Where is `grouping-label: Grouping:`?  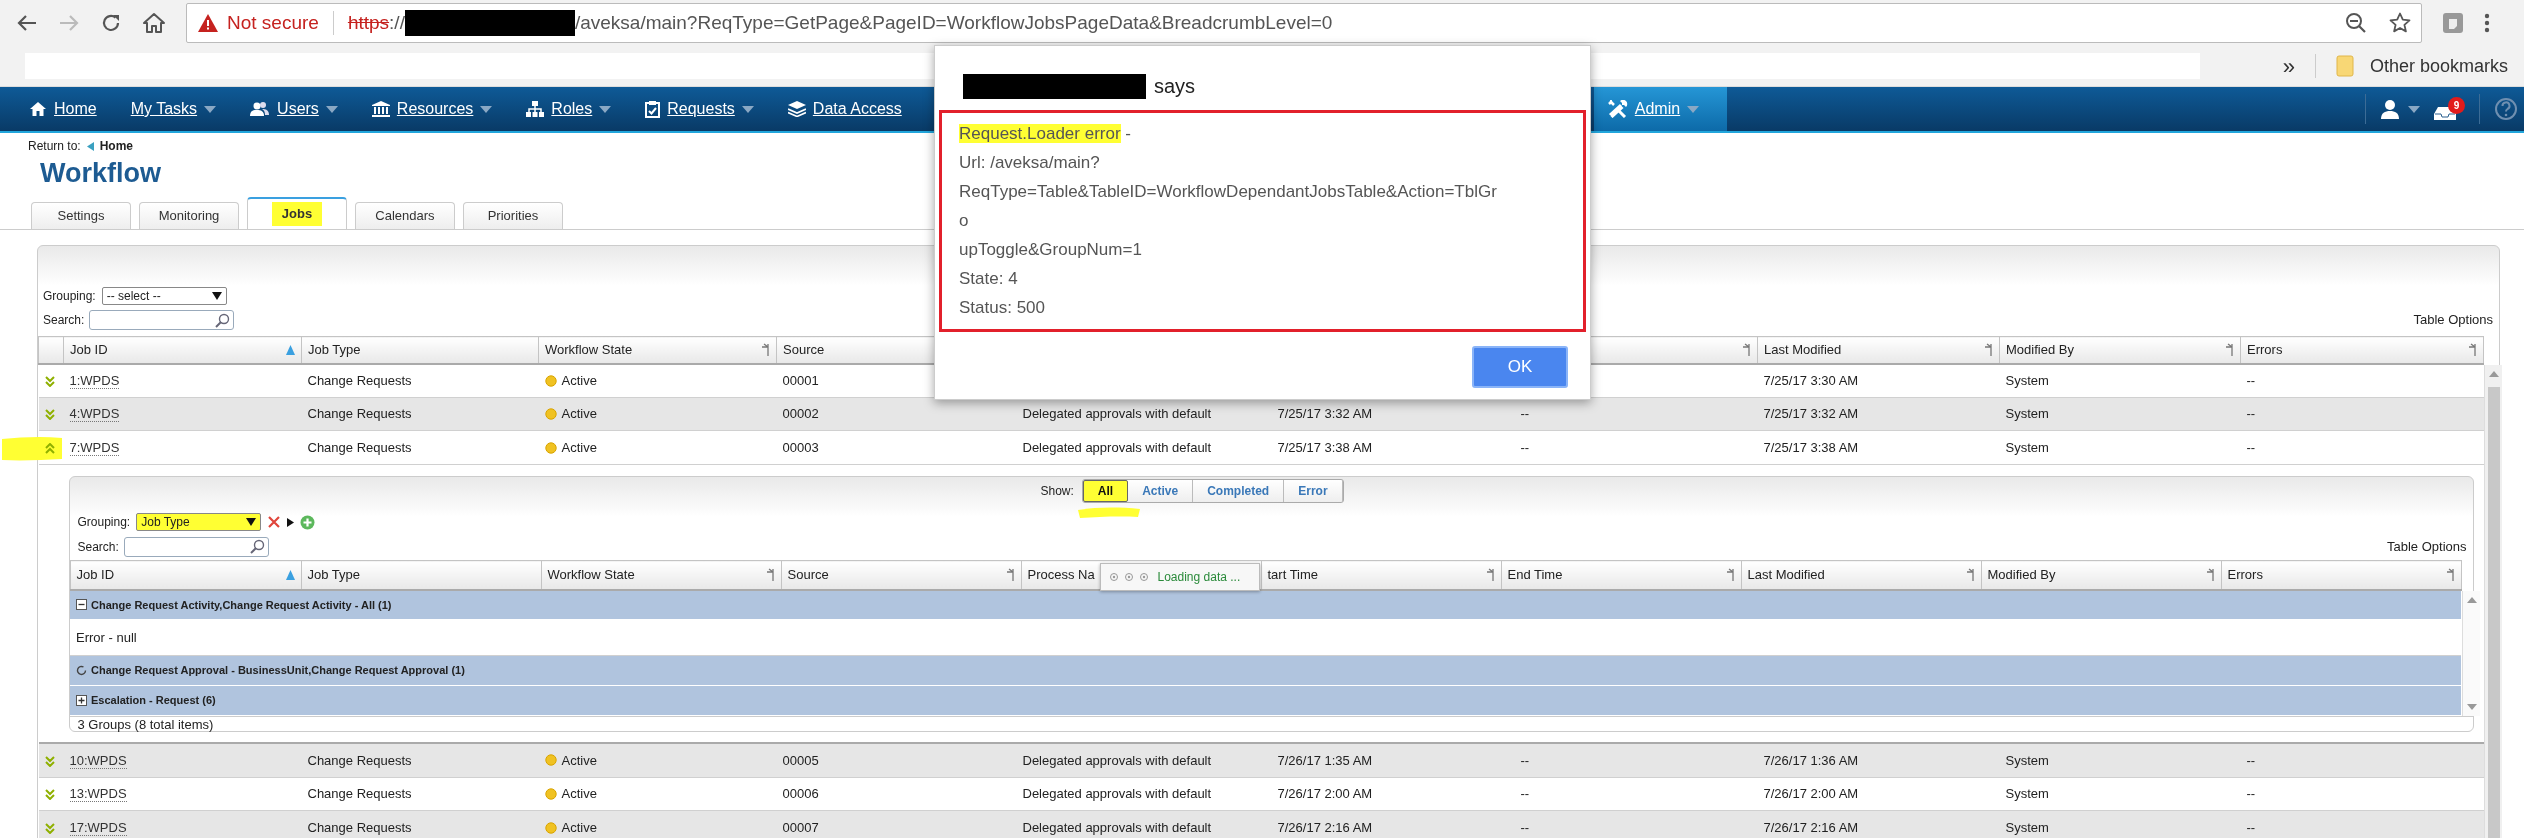 grouping-label: Grouping: is located at coordinates (104, 523).